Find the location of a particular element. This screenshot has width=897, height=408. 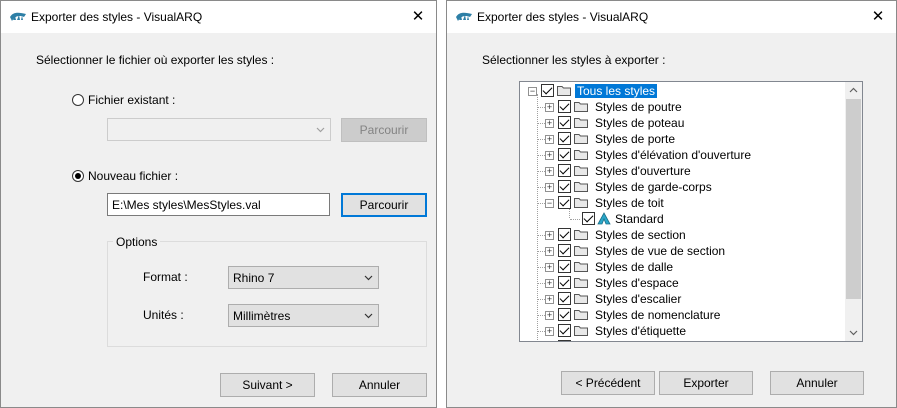

tree-label: Styles de poutre is located at coordinates (638, 107).